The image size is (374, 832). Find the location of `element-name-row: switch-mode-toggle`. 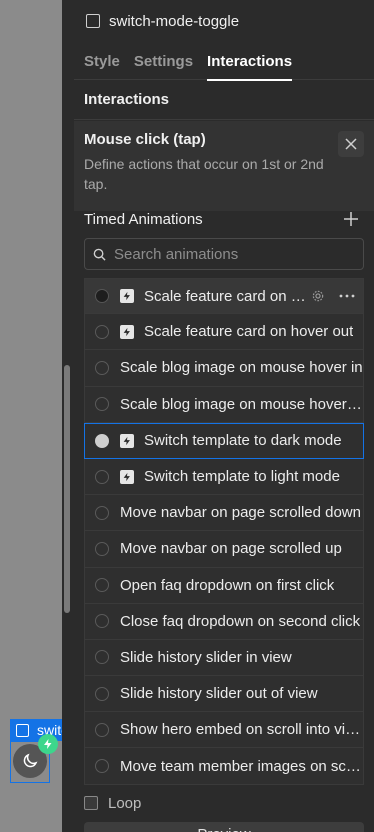

element-name-row: switch-mode-toggle is located at coordinates (224, 21).